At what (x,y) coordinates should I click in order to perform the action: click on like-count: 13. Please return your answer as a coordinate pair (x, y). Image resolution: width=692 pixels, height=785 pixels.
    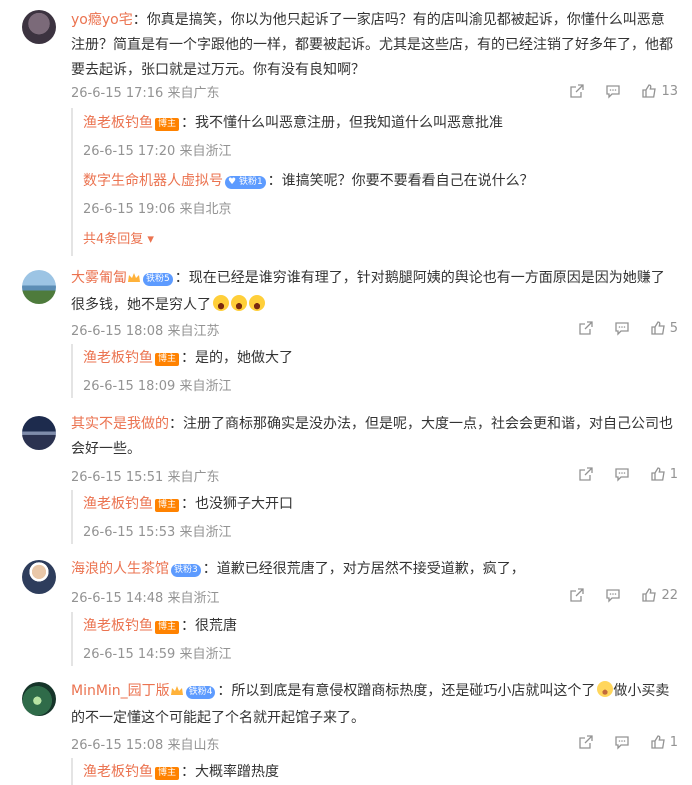
    Looking at the image, I should click on (669, 91).